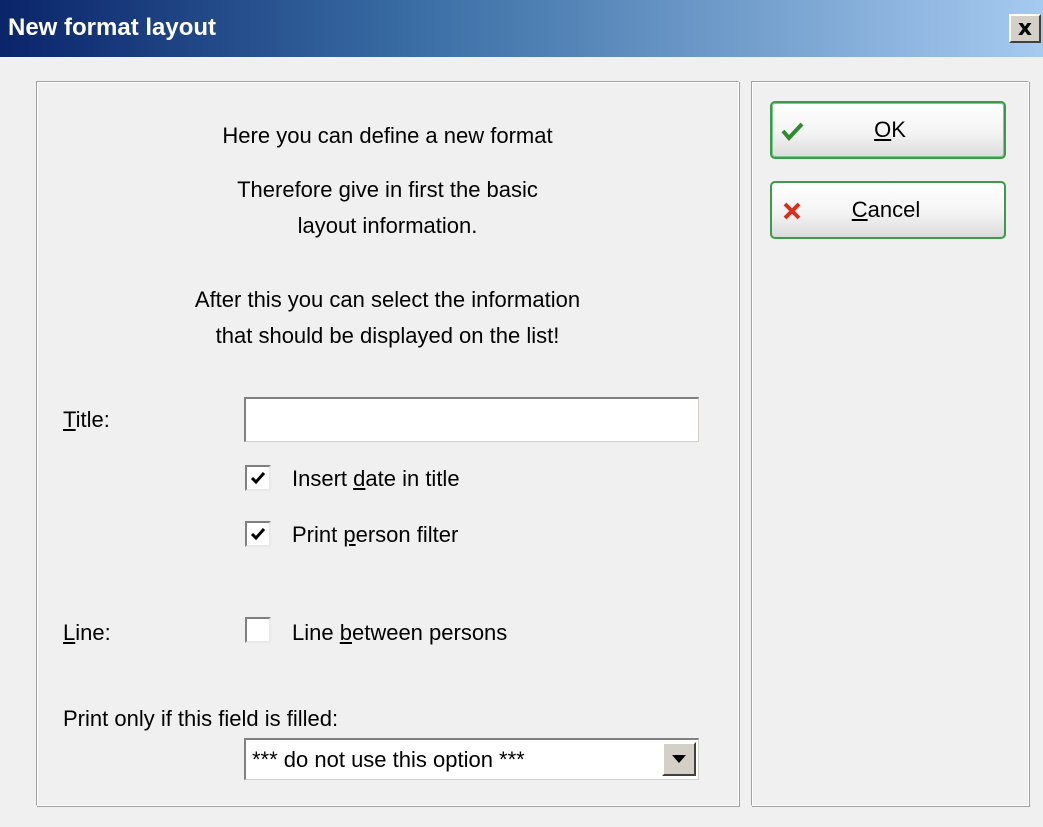  What do you see at coordinates (400, 632) in the screenshot?
I see `line-between-label: Line between persons` at bounding box center [400, 632].